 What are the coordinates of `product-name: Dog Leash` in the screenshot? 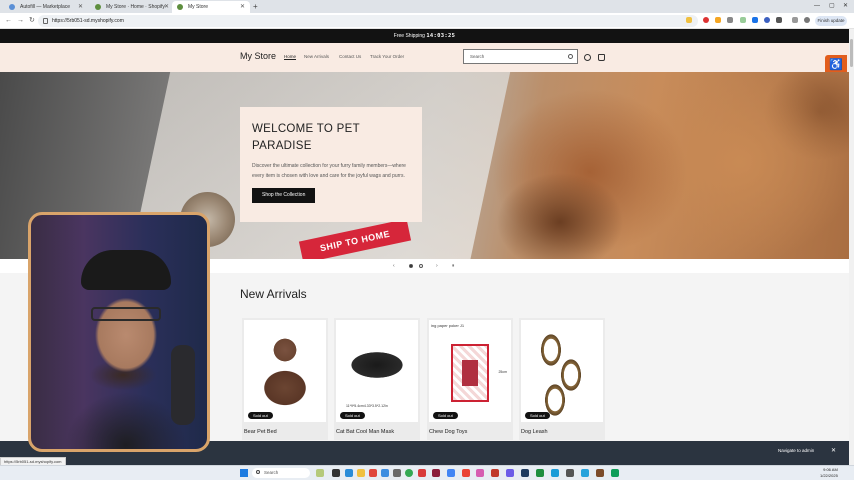 It's located at (534, 432).